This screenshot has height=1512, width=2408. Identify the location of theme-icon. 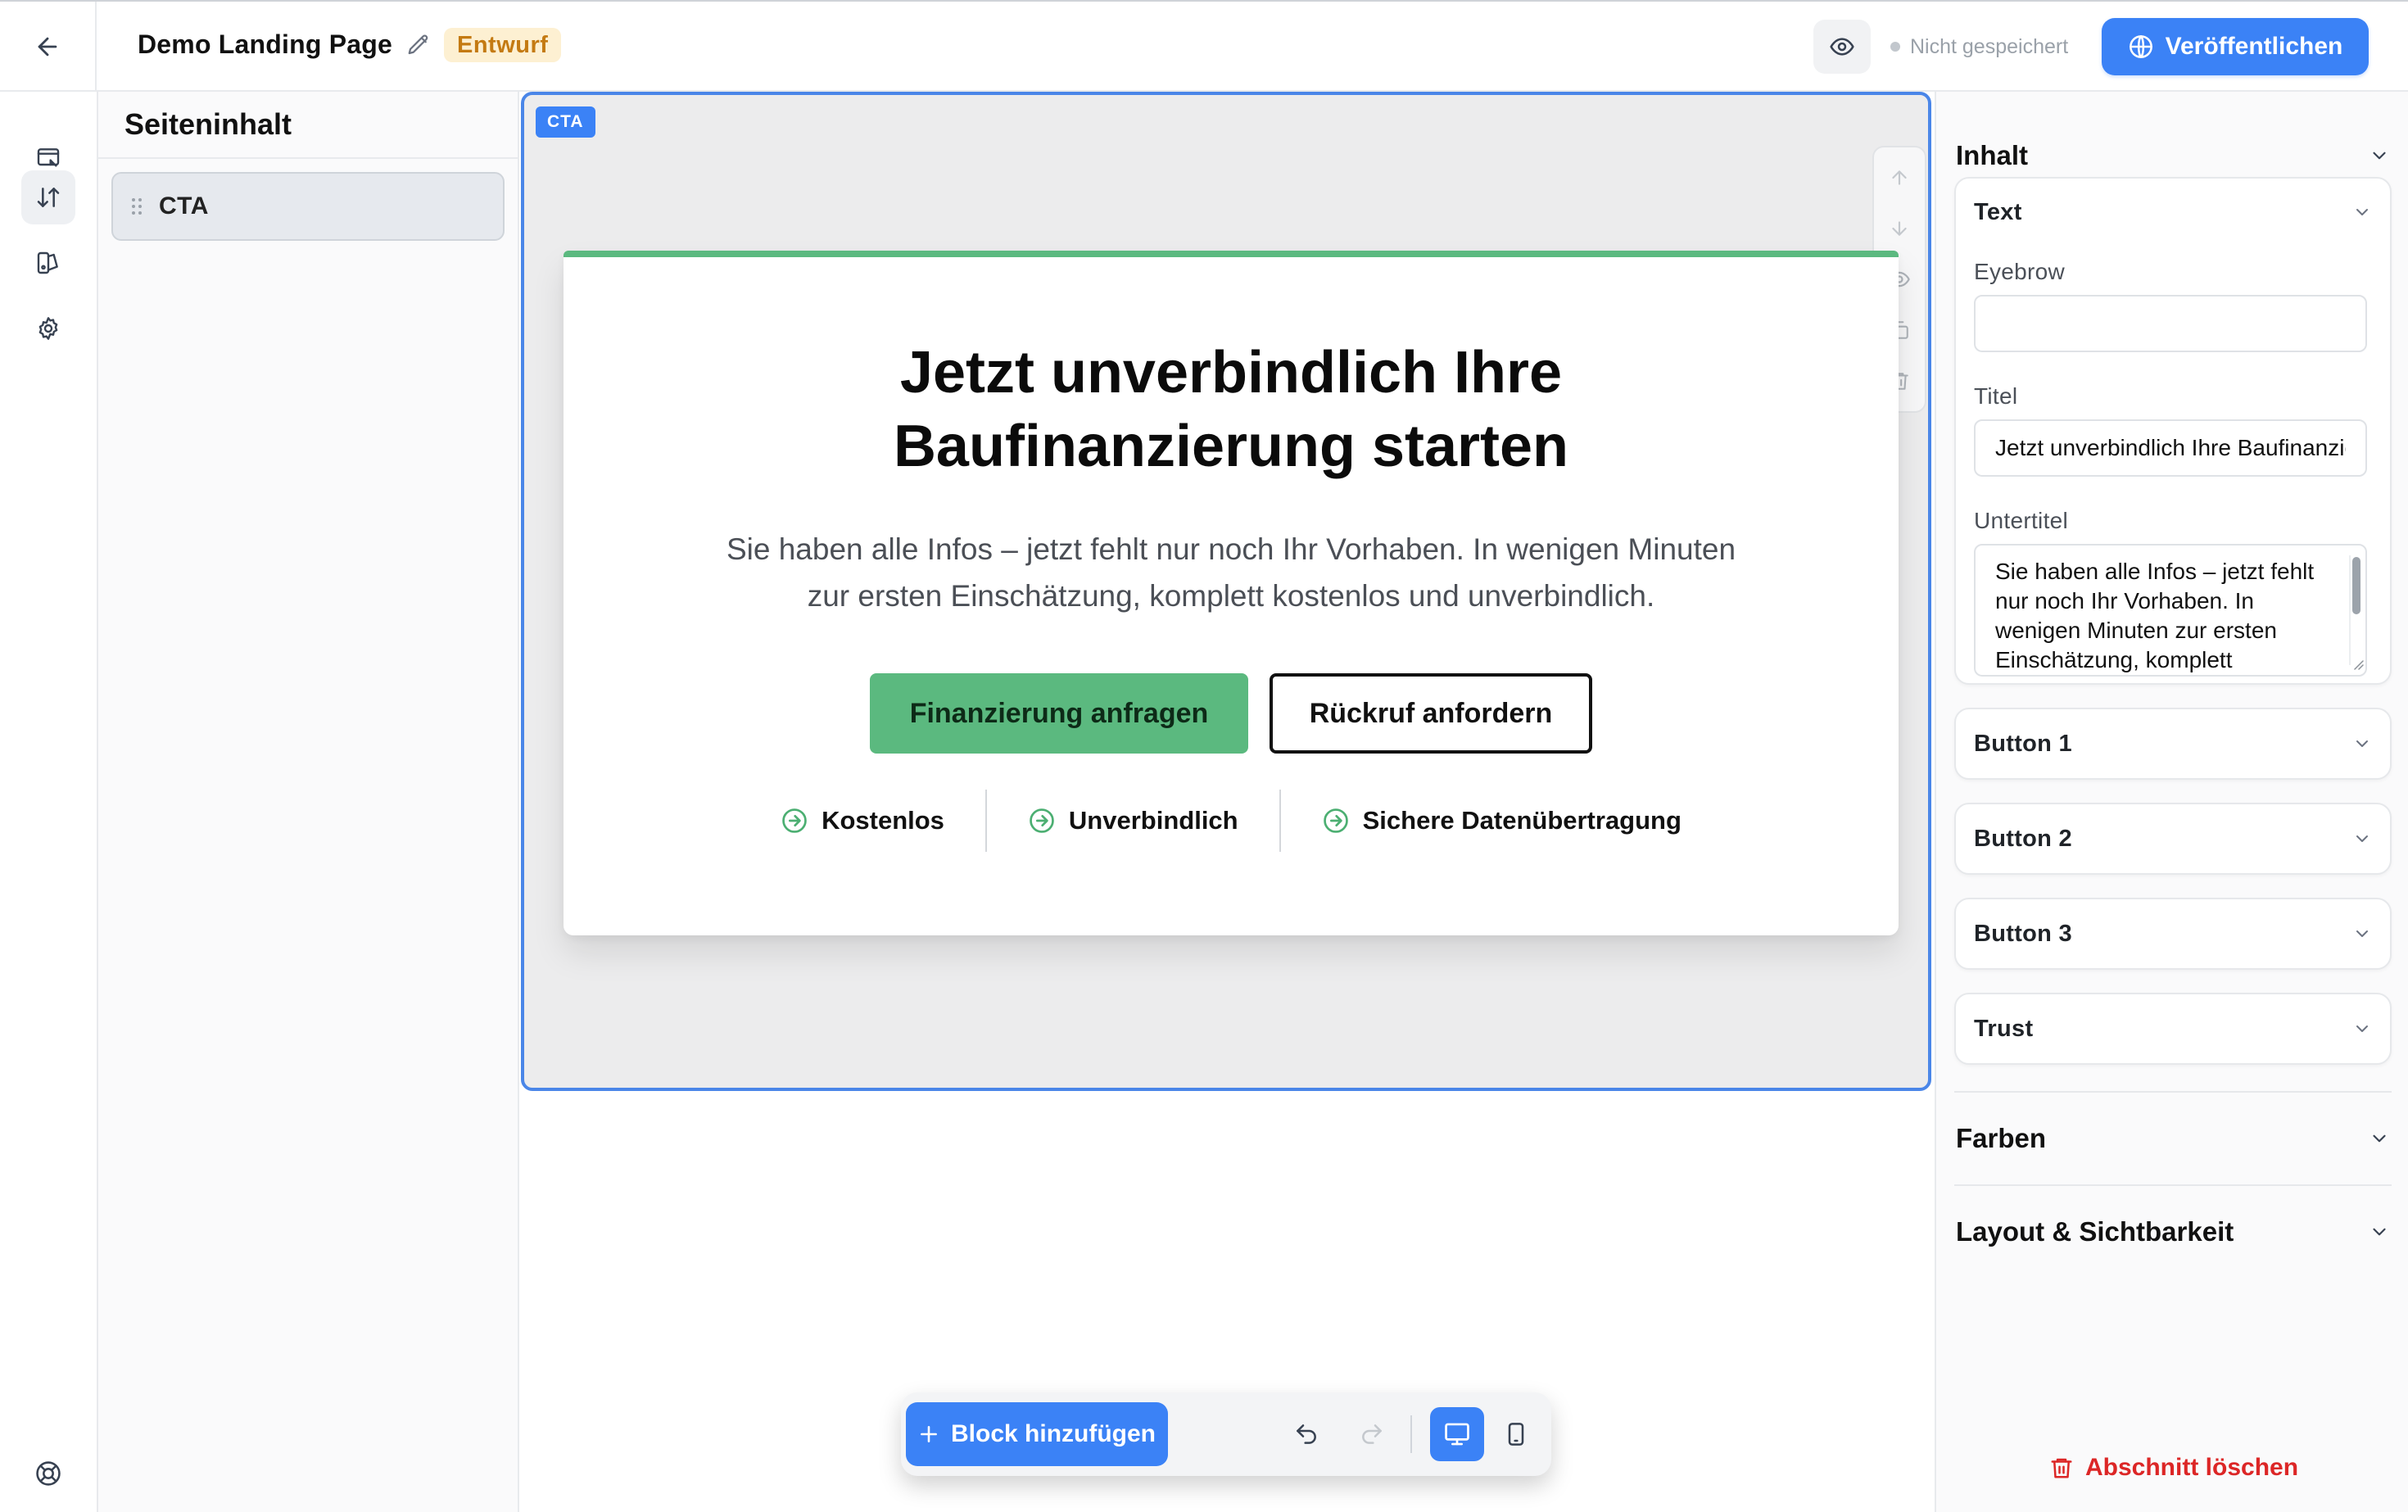
(47, 263).